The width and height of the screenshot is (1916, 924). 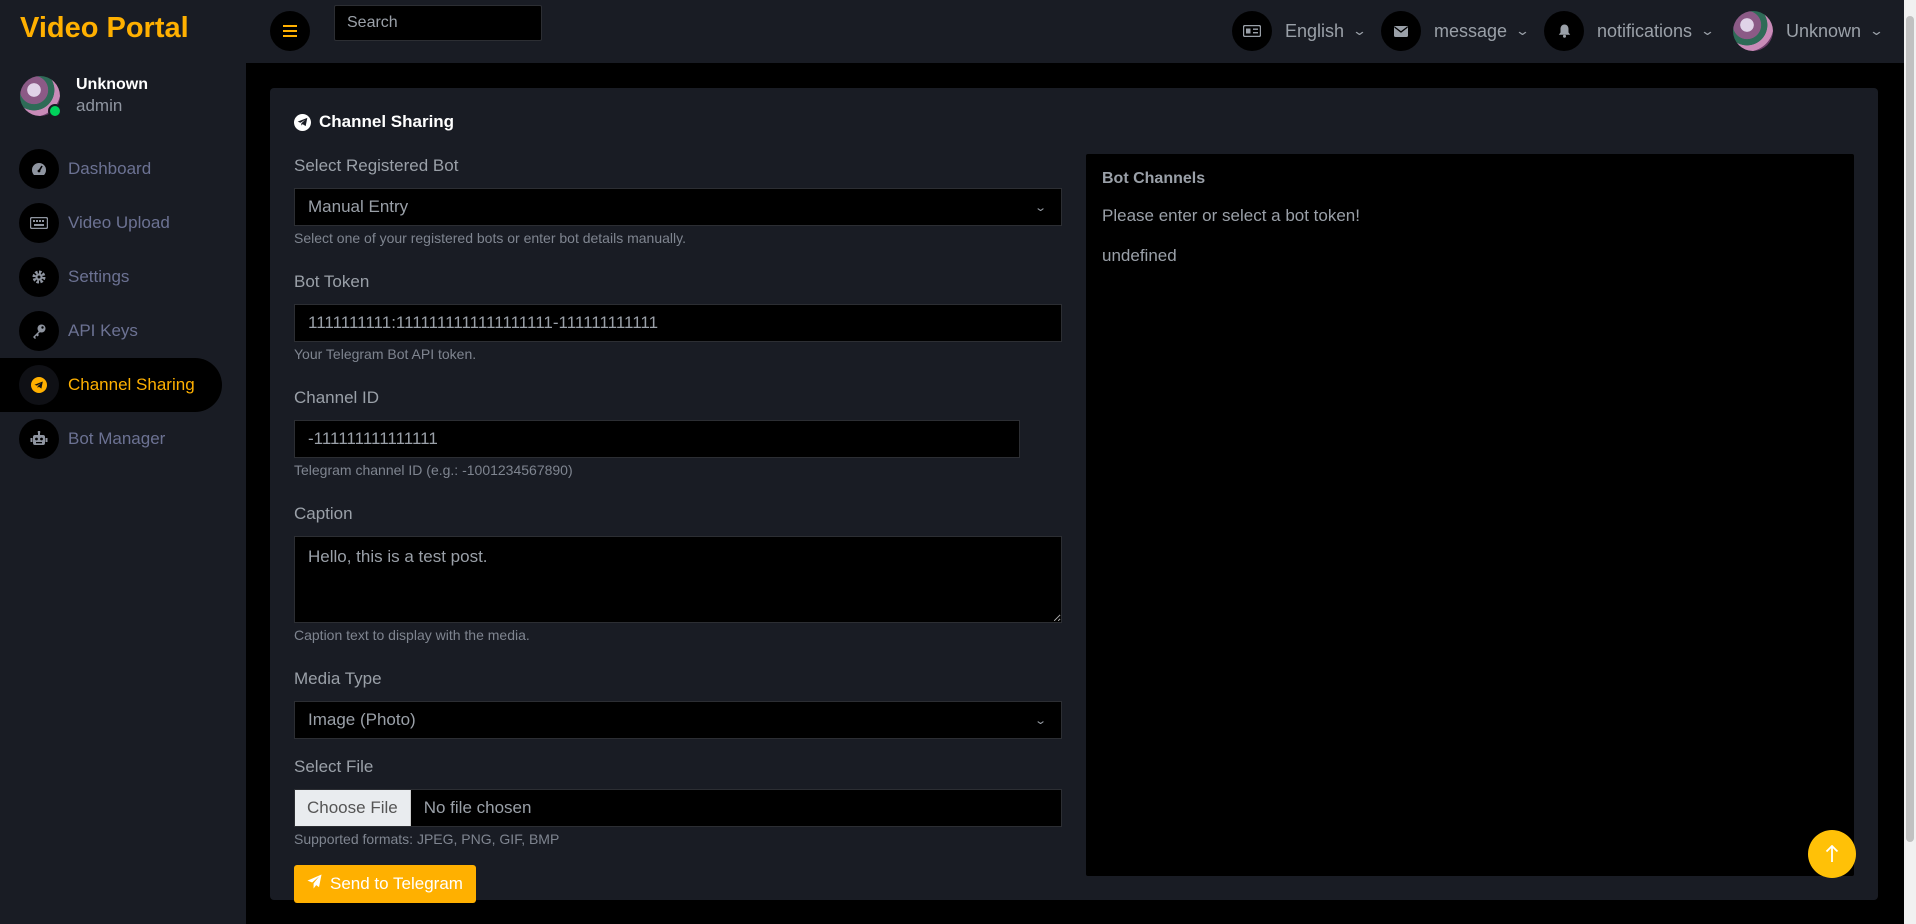 I want to click on send-button-label: Send to Telegram, so click(x=396, y=883).